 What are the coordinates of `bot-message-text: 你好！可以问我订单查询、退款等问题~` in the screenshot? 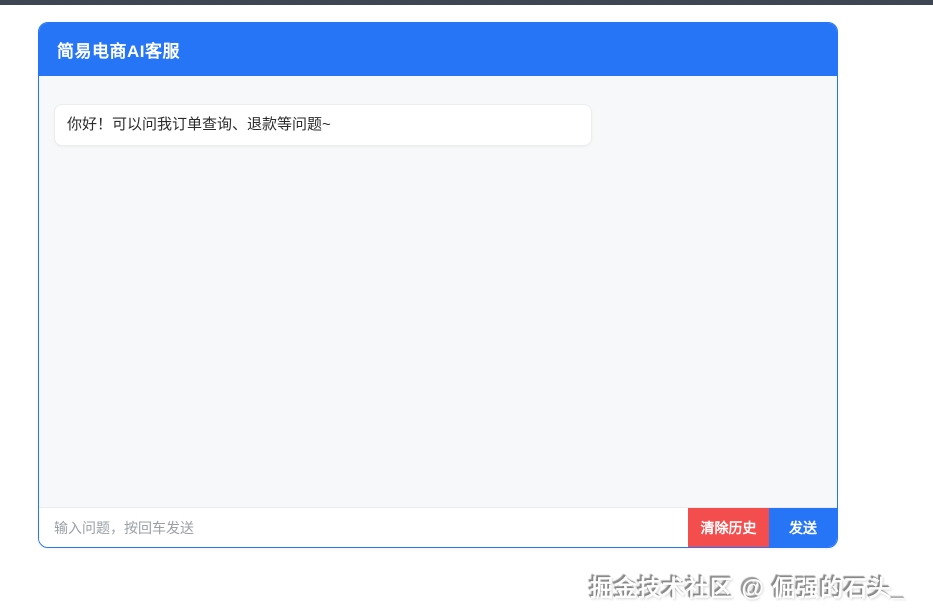 It's located at (199, 124).